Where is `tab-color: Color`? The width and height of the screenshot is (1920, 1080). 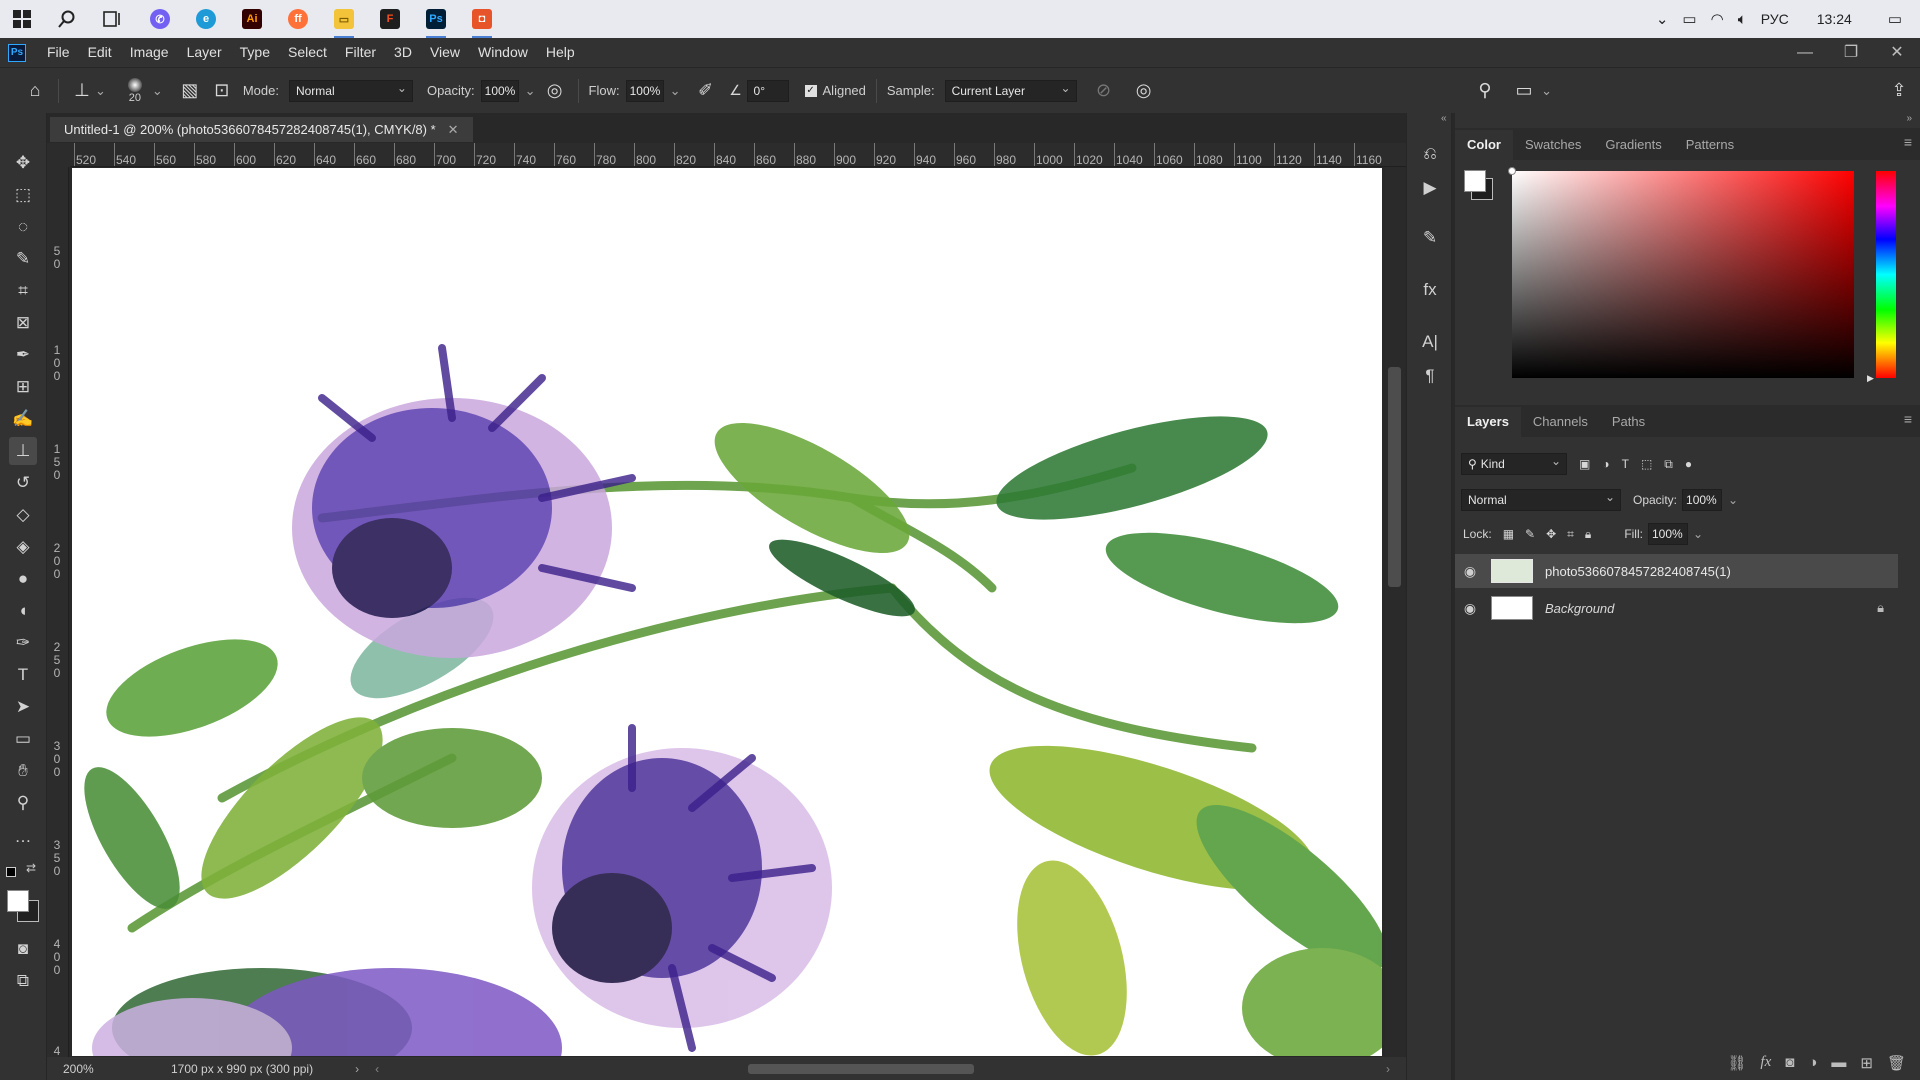
tab-color: Color is located at coordinates (1484, 145).